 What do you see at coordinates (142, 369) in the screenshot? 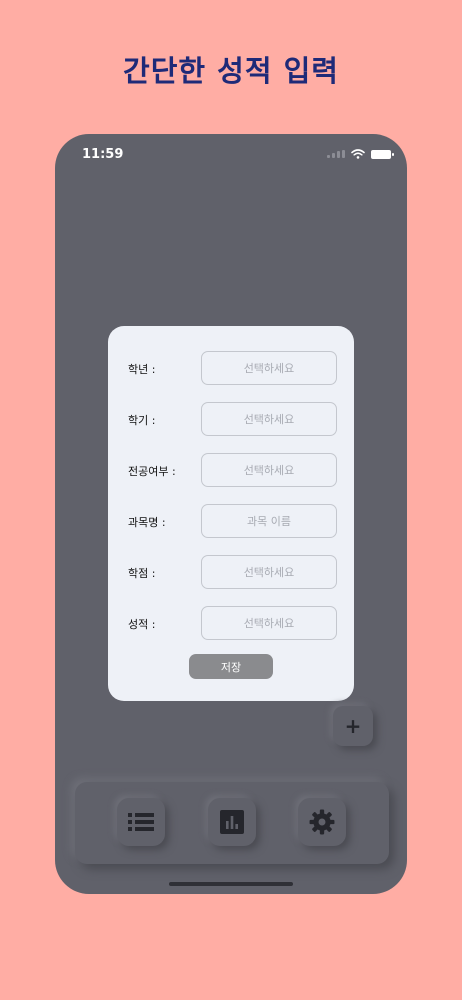
I see `year-label: 학년 :` at bounding box center [142, 369].